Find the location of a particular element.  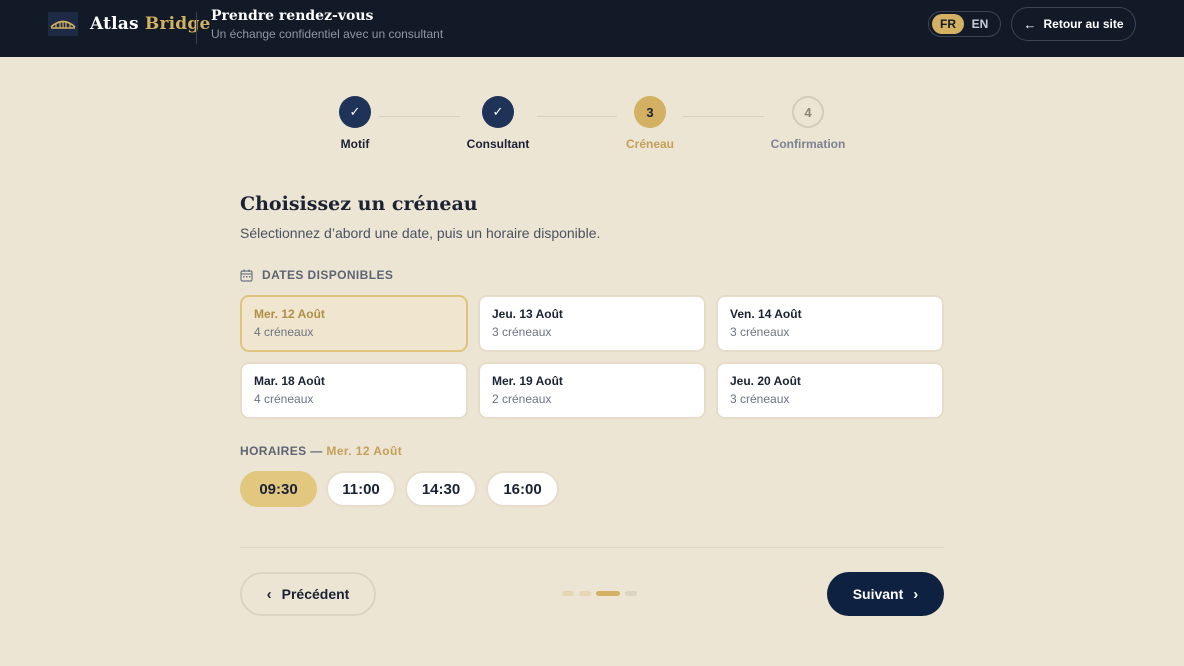

step-label: Confirmation is located at coordinates (808, 144).